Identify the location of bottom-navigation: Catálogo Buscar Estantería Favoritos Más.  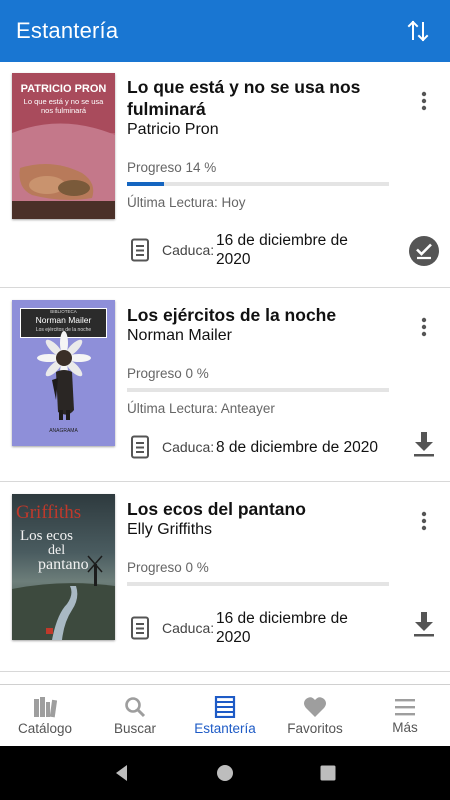
(225, 715).